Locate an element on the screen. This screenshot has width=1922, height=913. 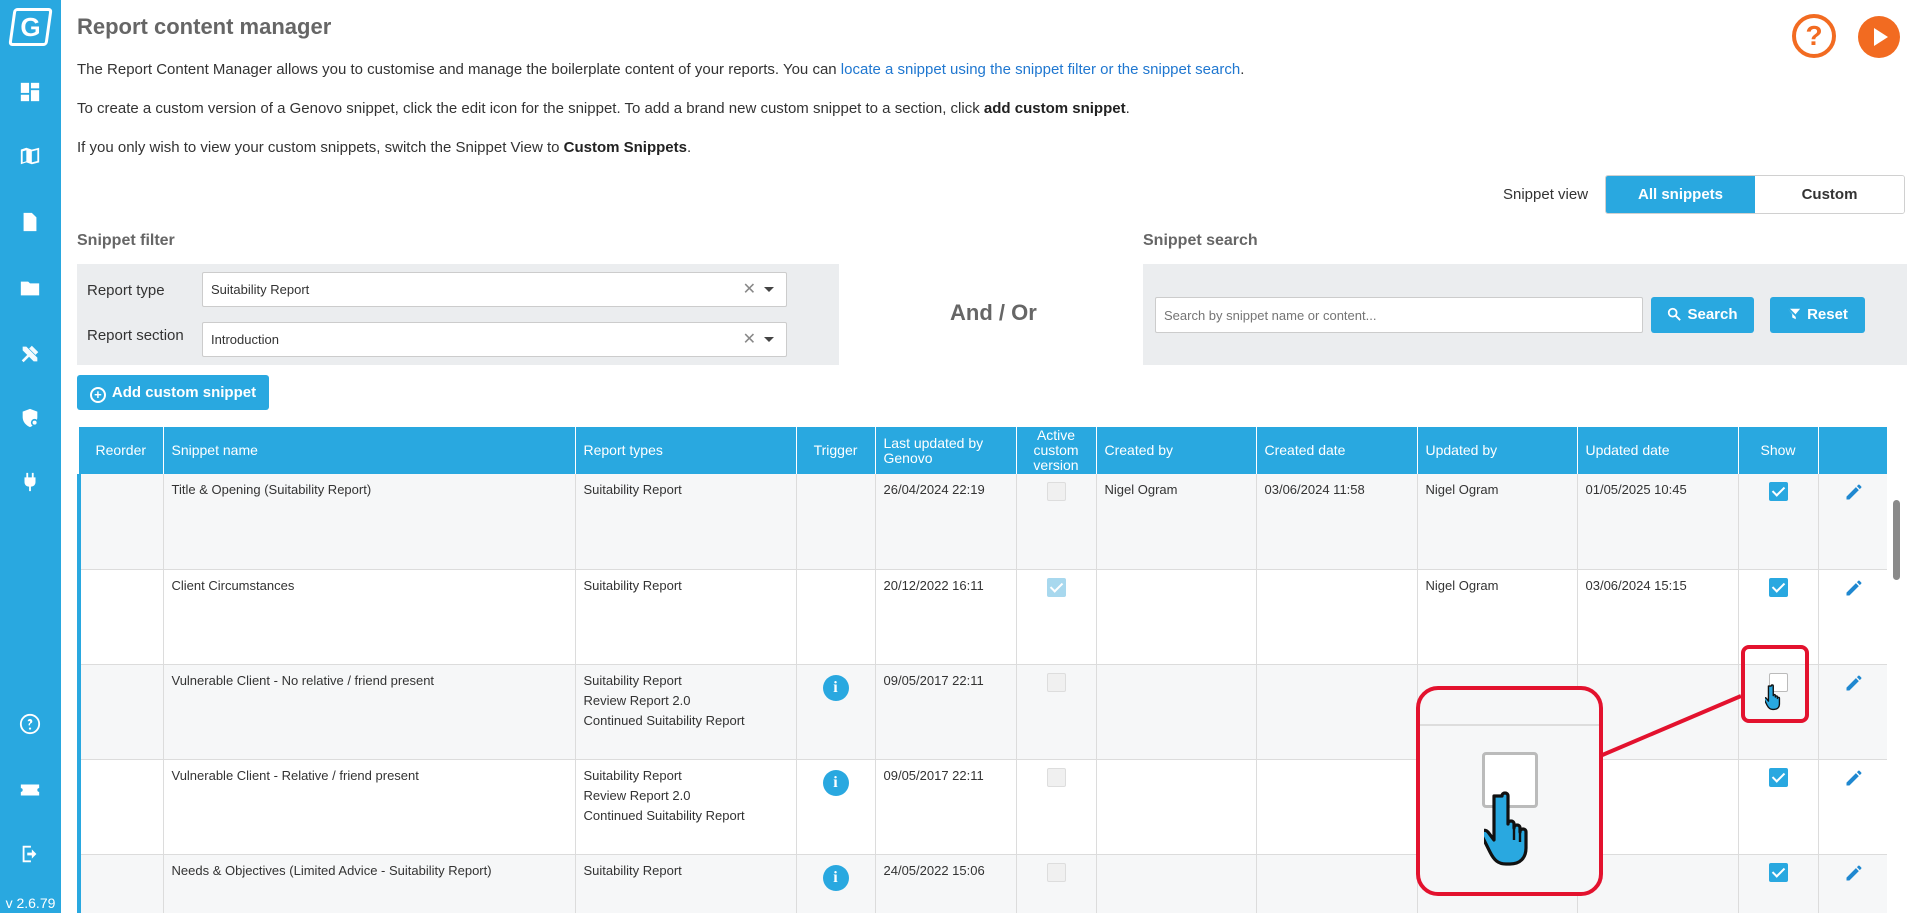
col-report-types: Report types is located at coordinates (686, 450).